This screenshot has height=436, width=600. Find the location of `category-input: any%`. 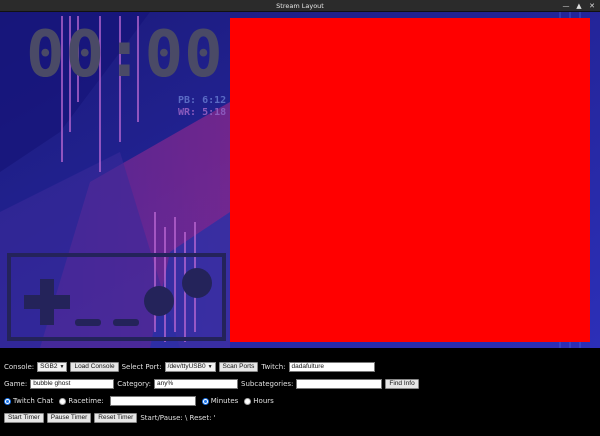

category-input: any% is located at coordinates (196, 384).